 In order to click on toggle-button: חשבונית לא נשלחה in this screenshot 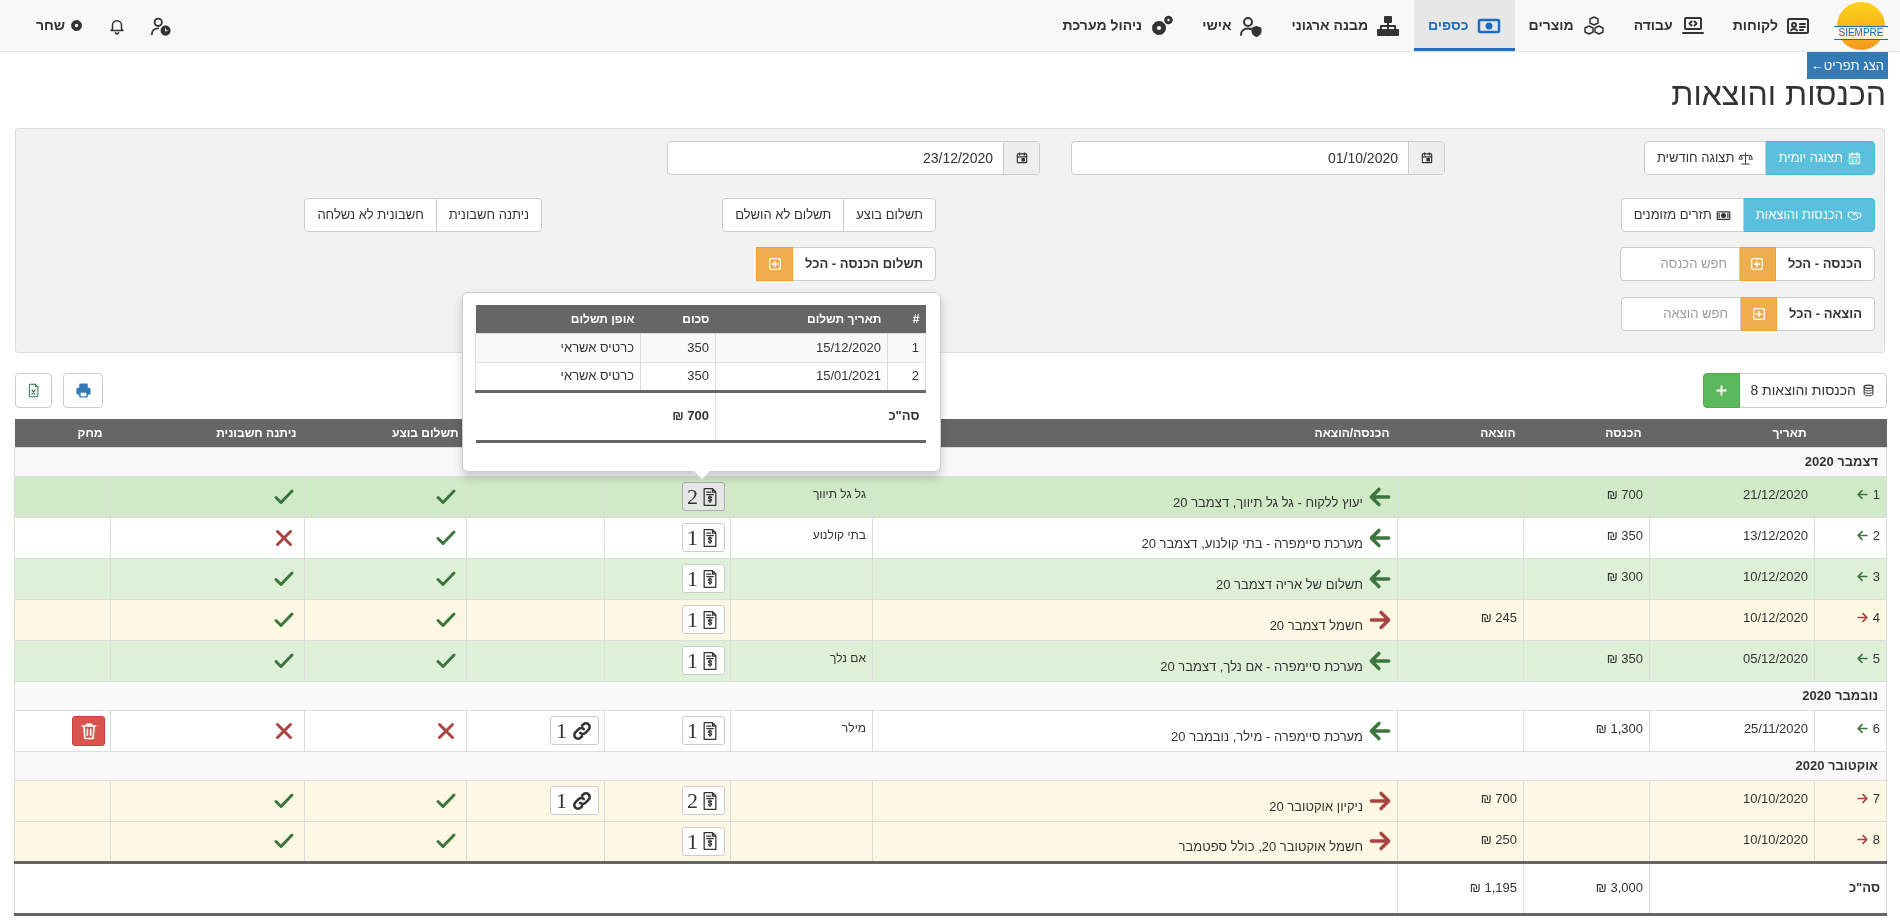, I will do `click(370, 215)`.